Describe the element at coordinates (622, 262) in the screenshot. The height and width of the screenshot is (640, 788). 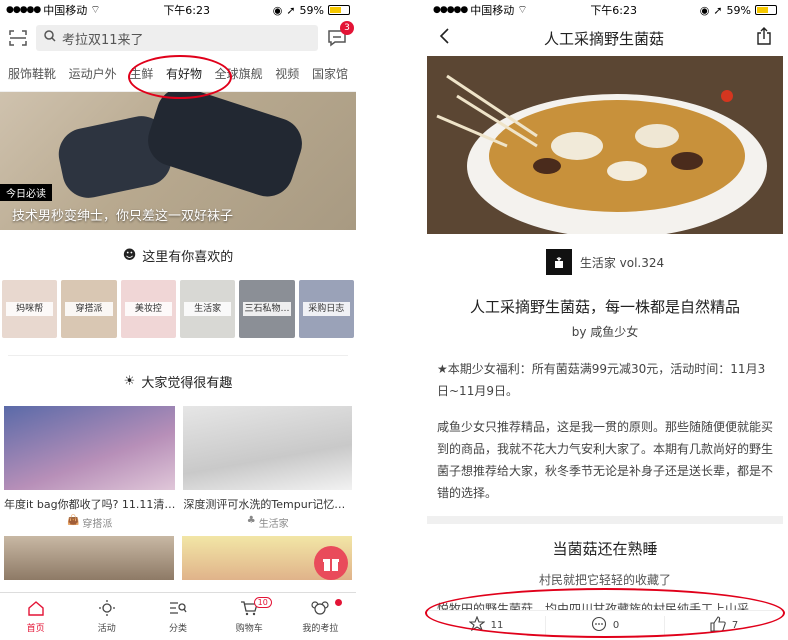
I see `brand-name: 生活家 vol.324` at that location.